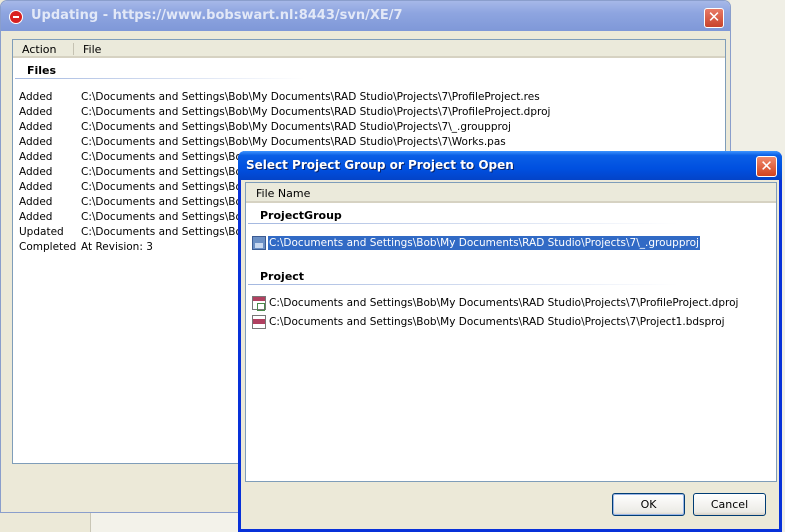 The width and height of the screenshot is (785, 532). I want to click on background-panel, so click(165, 522).